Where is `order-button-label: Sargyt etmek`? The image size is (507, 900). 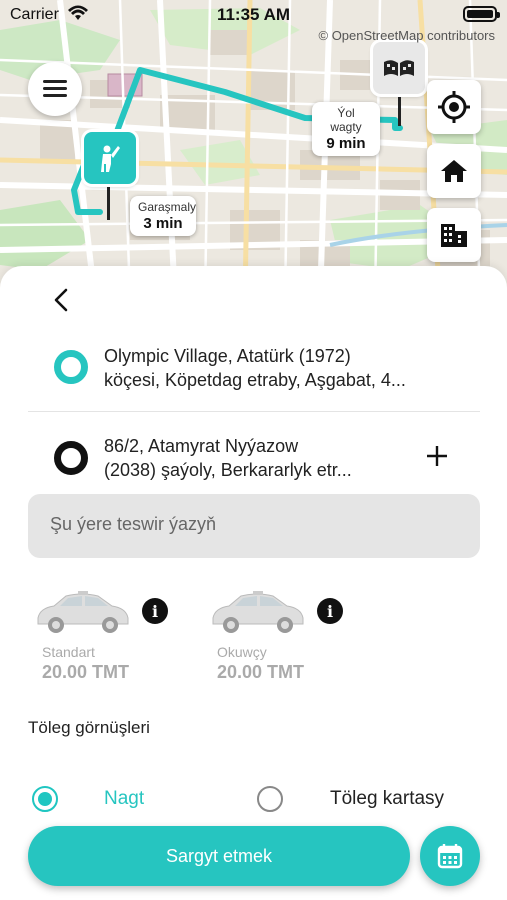 order-button-label: Sargyt etmek is located at coordinates (219, 855).